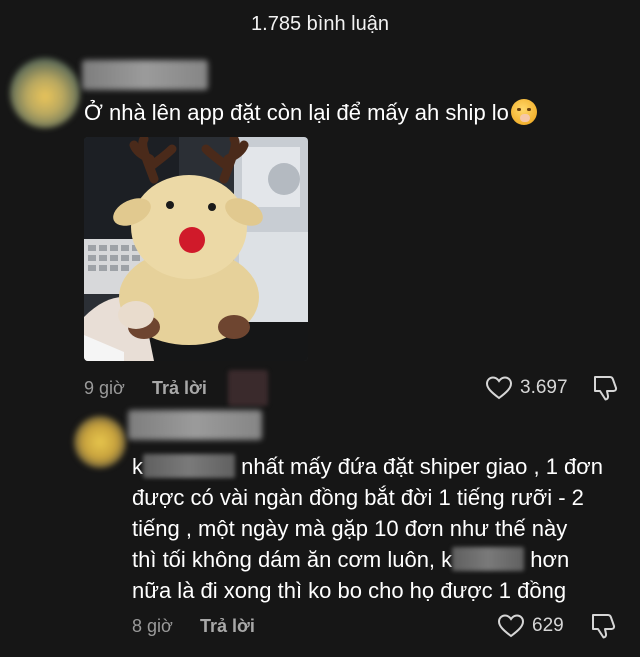 This screenshot has height=657, width=640. What do you see at coordinates (367, 466) in the screenshot?
I see `text-line: k nhất mấy đứa đặt shiper giao , 1 đơn` at bounding box center [367, 466].